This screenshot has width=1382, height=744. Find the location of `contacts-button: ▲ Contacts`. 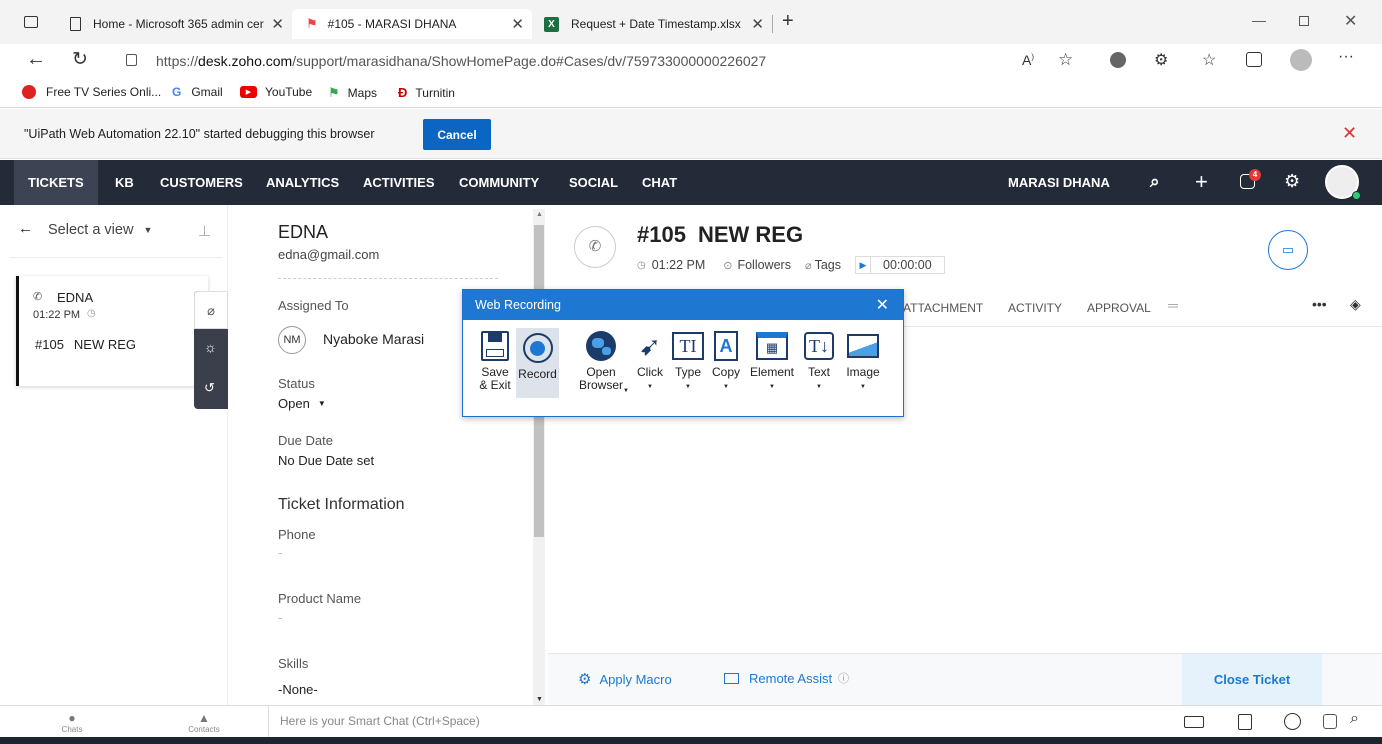

contacts-button: ▲ Contacts is located at coordinates (204, 722).